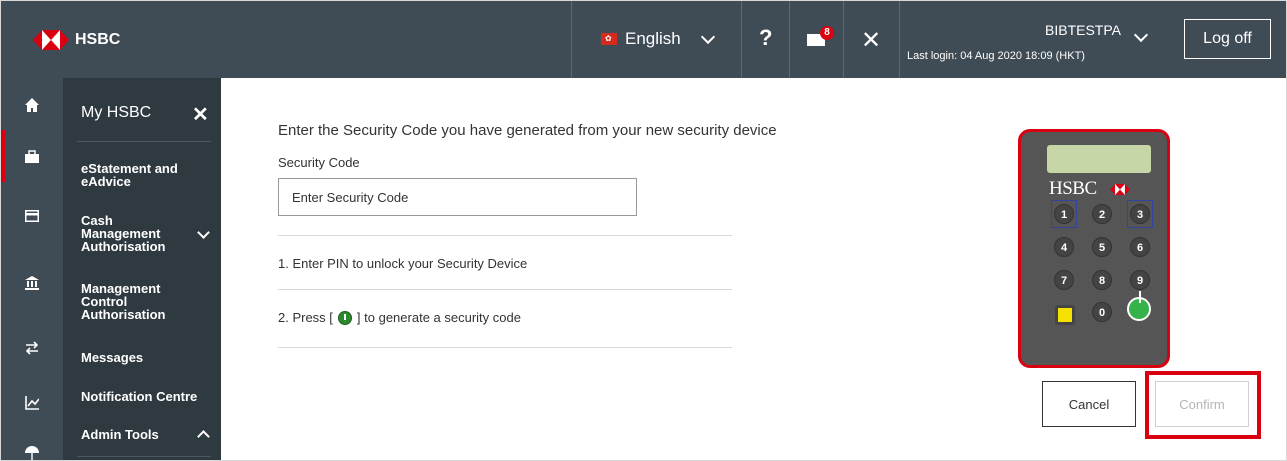  What do you see at coordinates (1089, 404) in the screenshot?
I see `cancel-button: Cancel` at bounding box center [1089, 404].